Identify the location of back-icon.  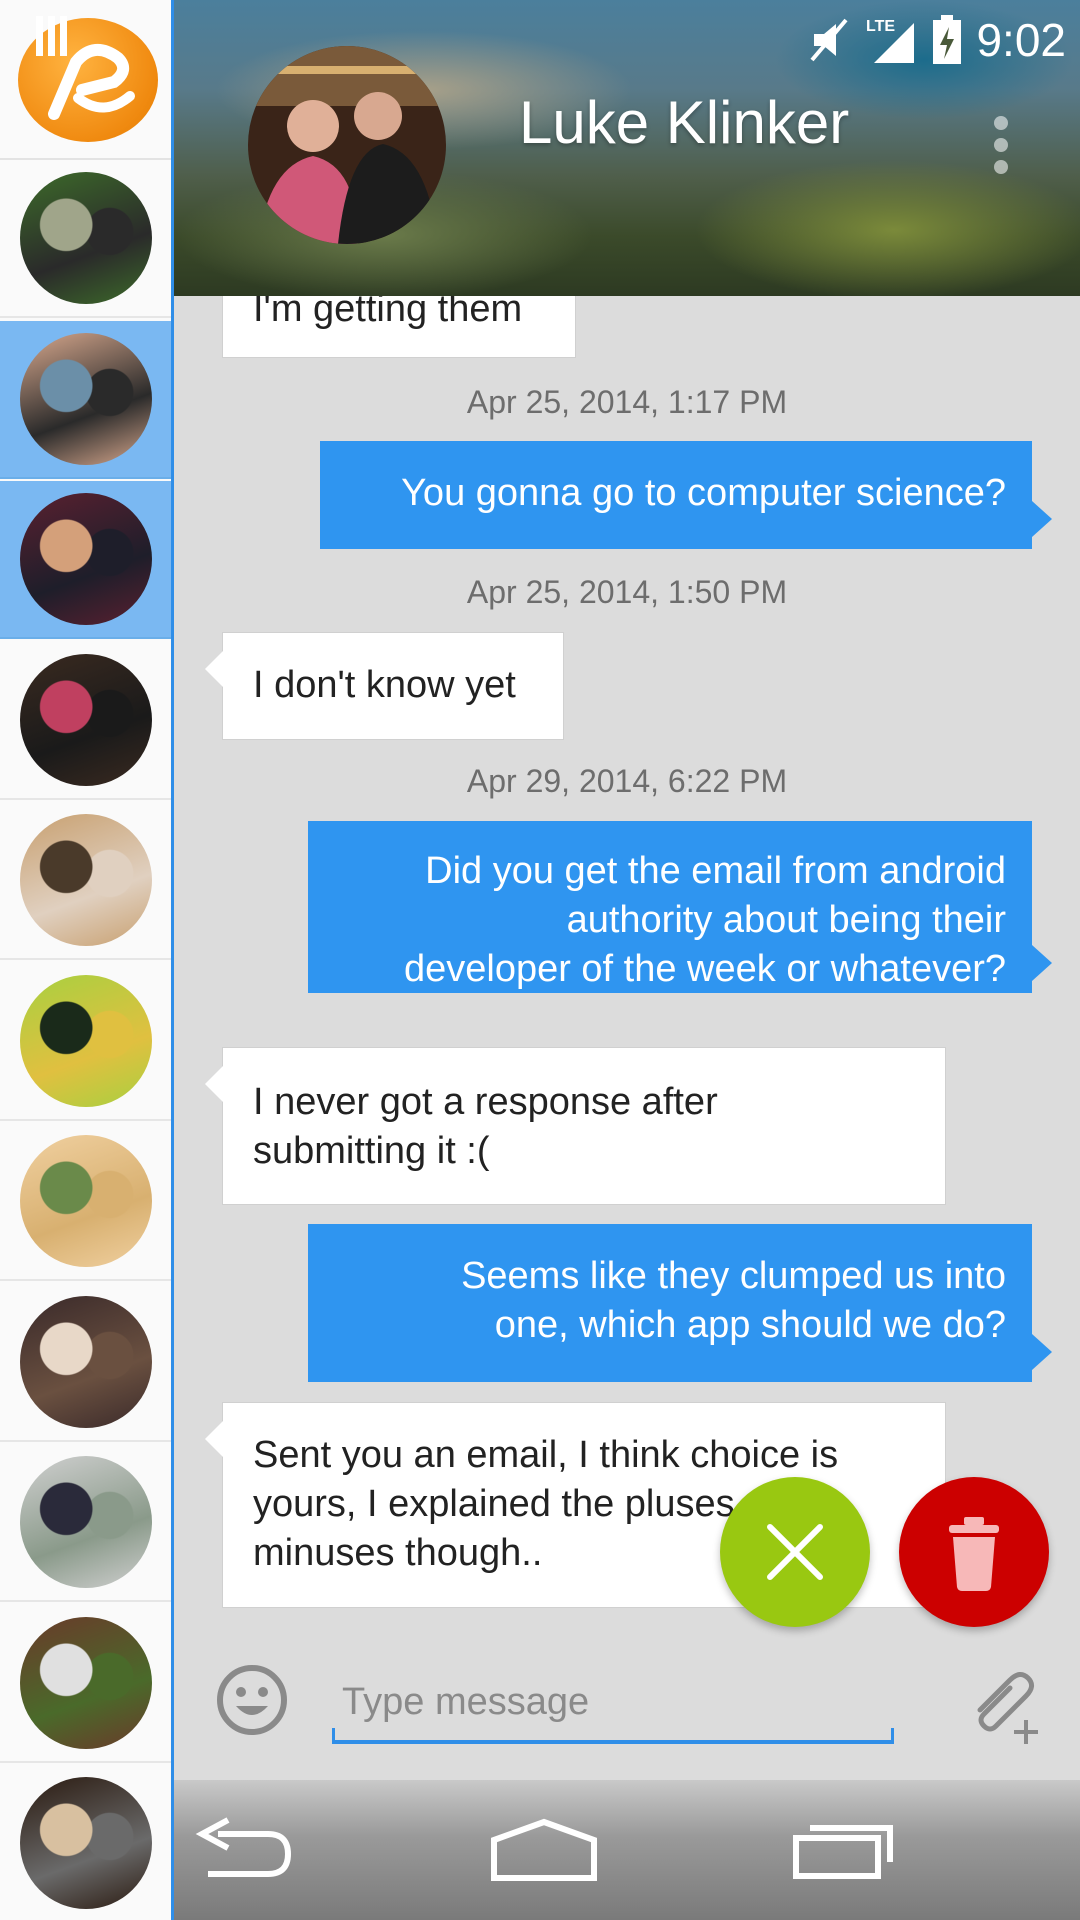
(243, 1850).